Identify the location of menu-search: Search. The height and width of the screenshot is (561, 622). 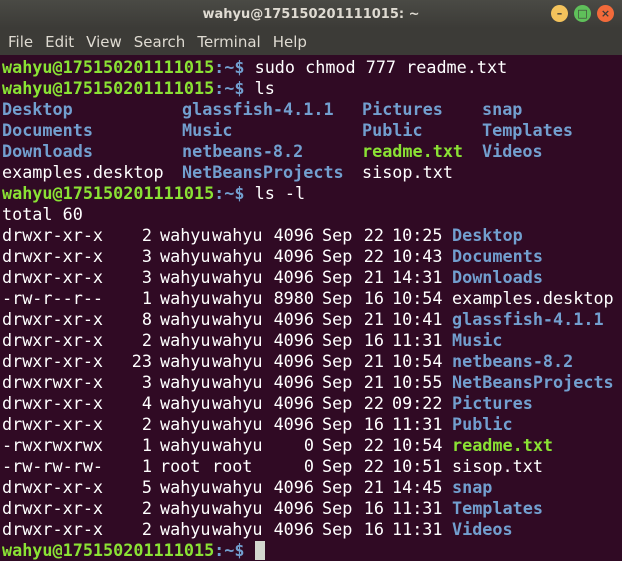
(160, 42).